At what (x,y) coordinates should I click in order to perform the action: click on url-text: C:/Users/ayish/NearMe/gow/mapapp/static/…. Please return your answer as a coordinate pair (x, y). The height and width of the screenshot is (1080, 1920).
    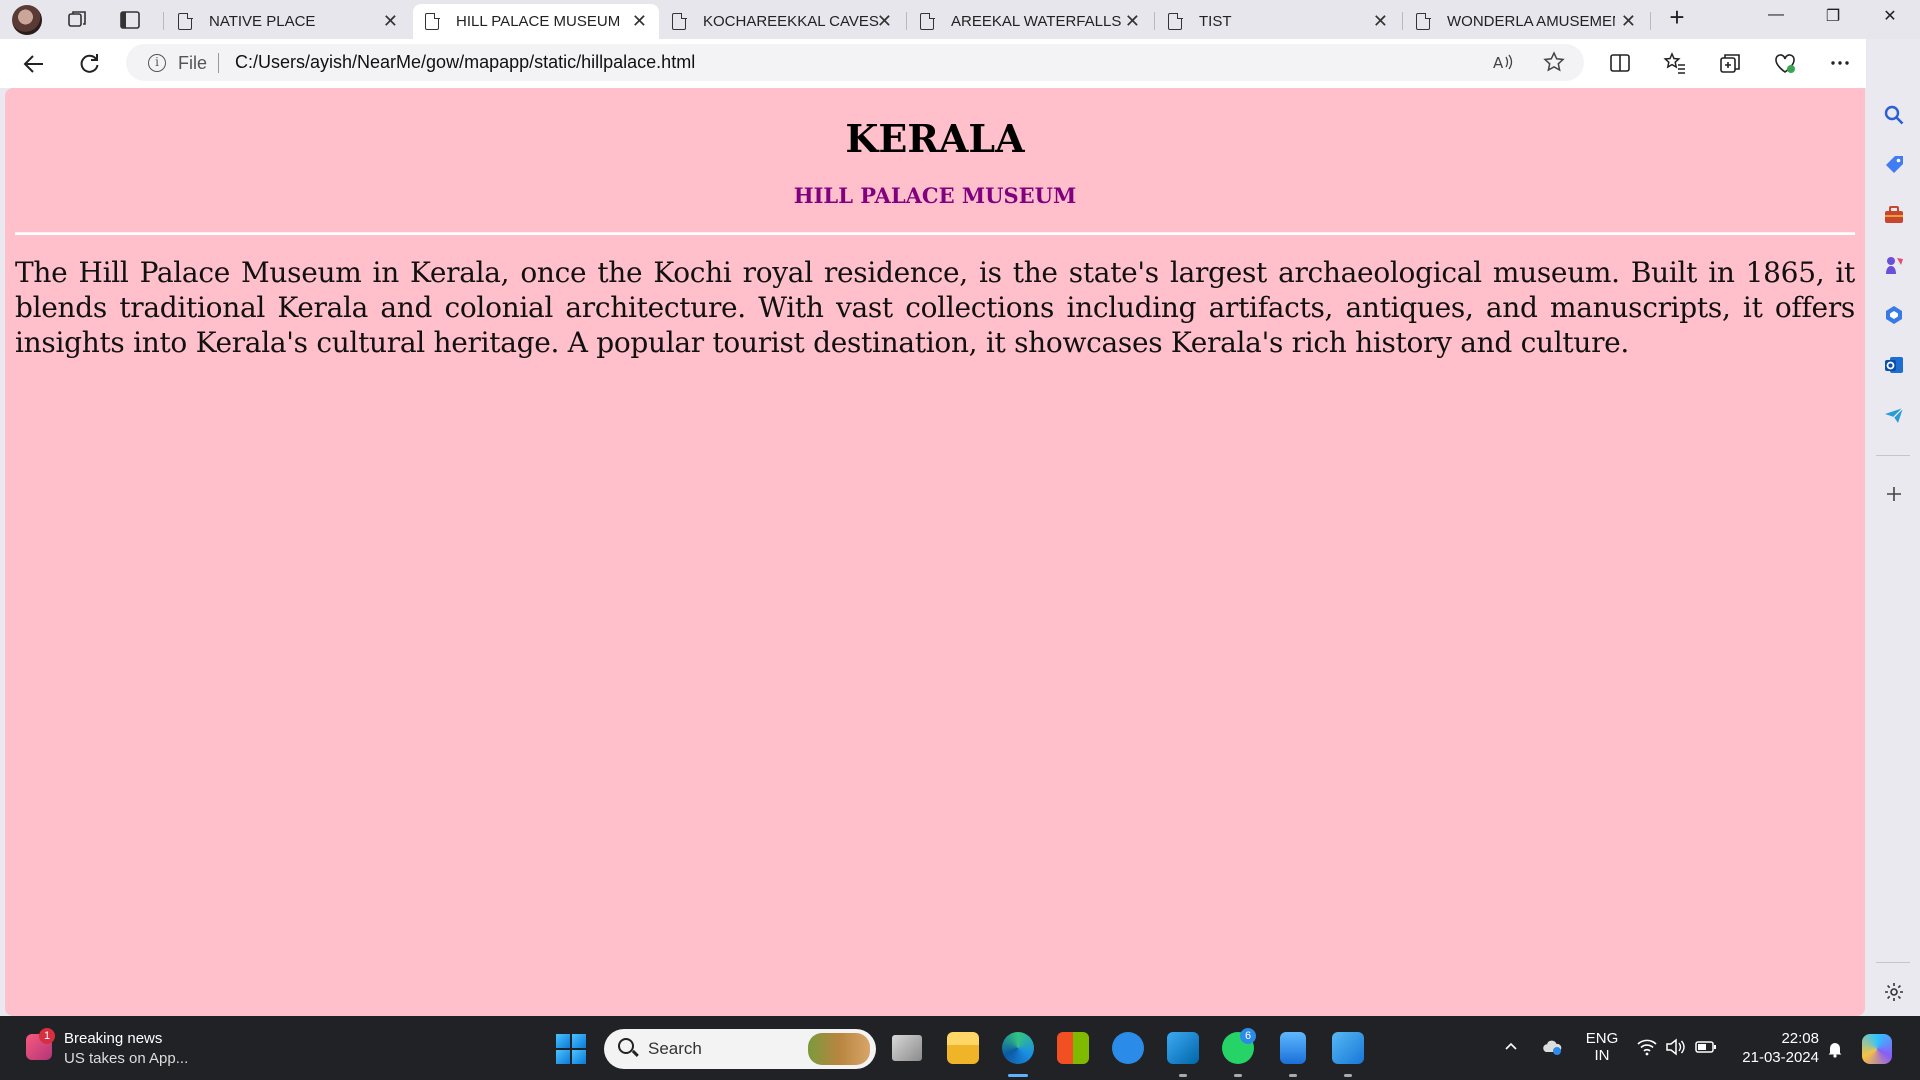
    Looking at the image, I should click on (465, 62).